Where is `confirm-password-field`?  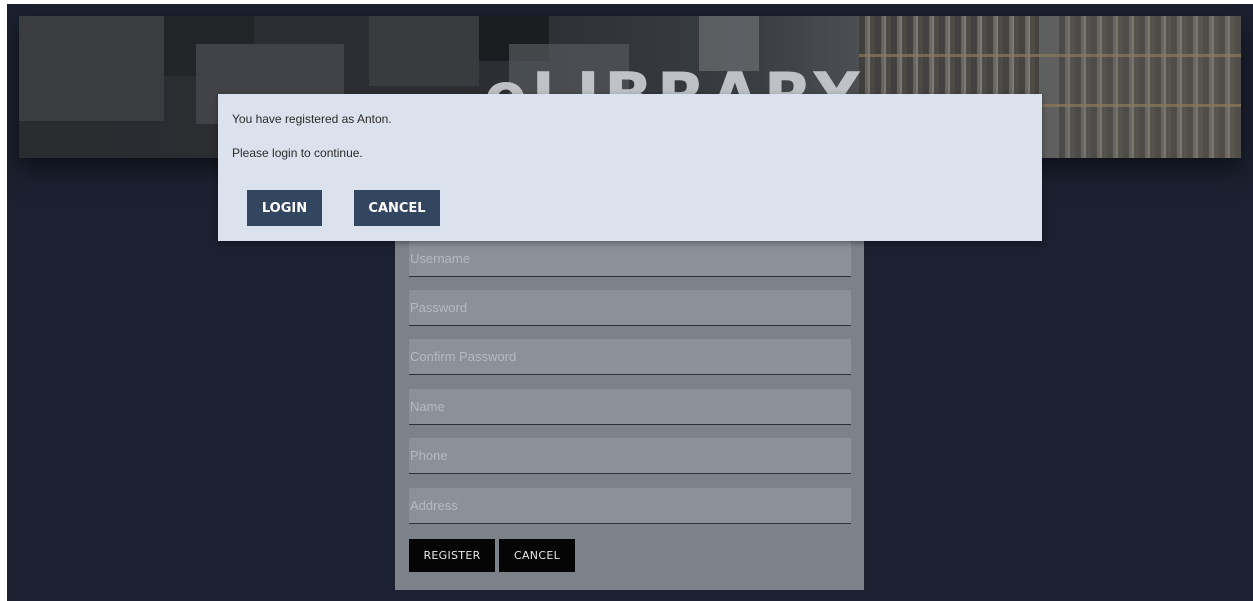
confirm-password-field is located at coordinates (630, 357).